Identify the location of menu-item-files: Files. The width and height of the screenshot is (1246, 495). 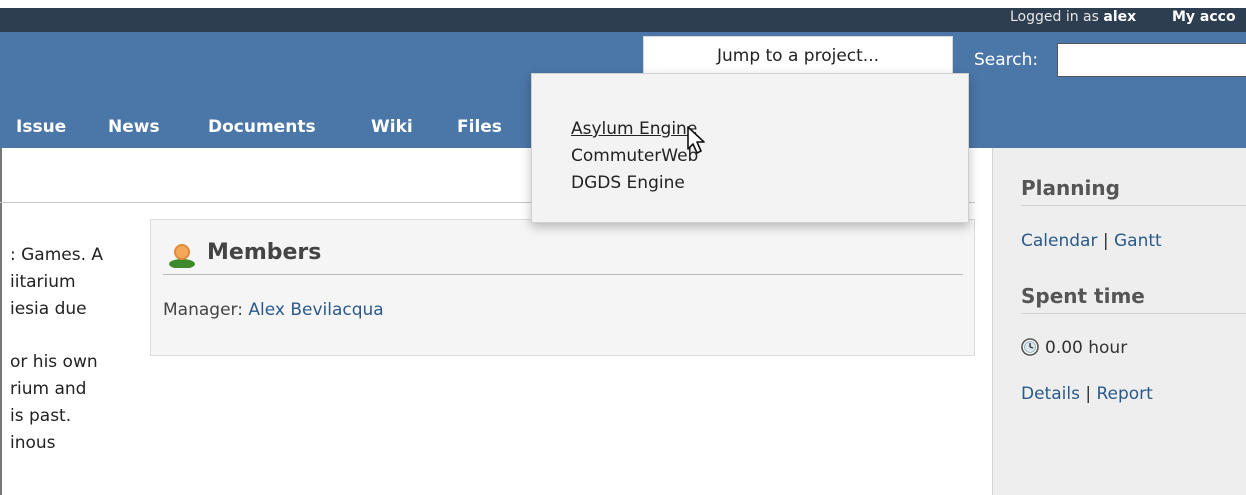
(479, 127).